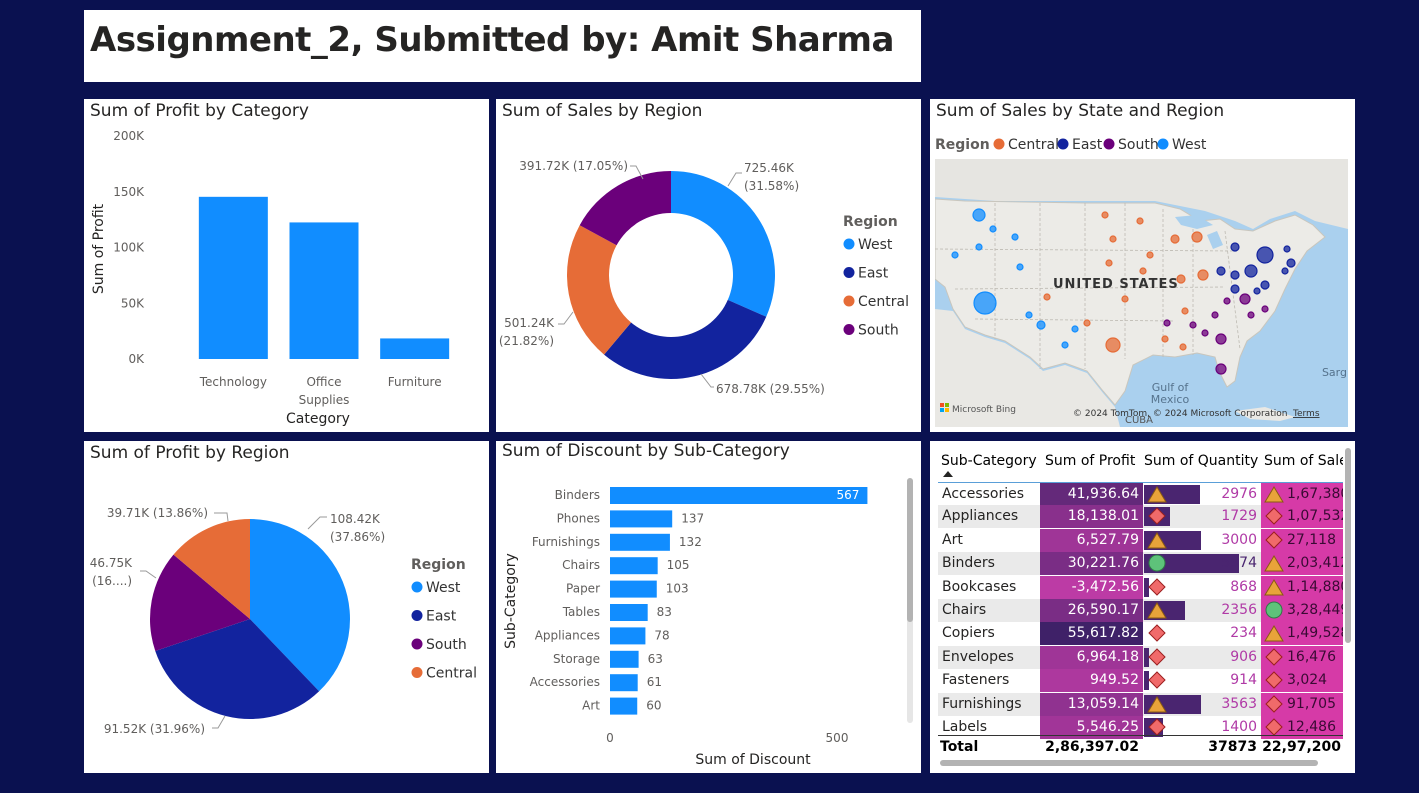 The height and width of the screenshot is (793, 1419). What do you see at coordinates (583, 589) in the screenshot?
I see `y-tick-label: Paper` at bounding box center [583, 589].